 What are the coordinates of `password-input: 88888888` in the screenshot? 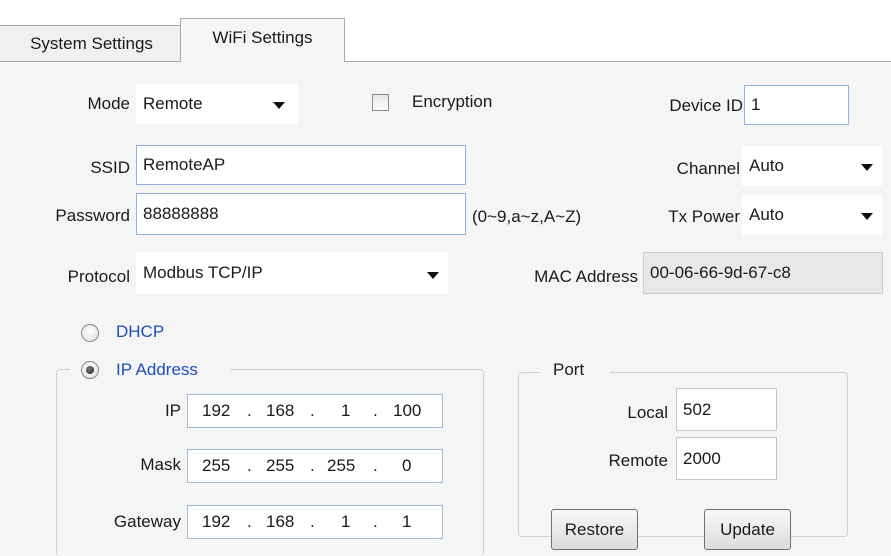 It's located at (301, 214).